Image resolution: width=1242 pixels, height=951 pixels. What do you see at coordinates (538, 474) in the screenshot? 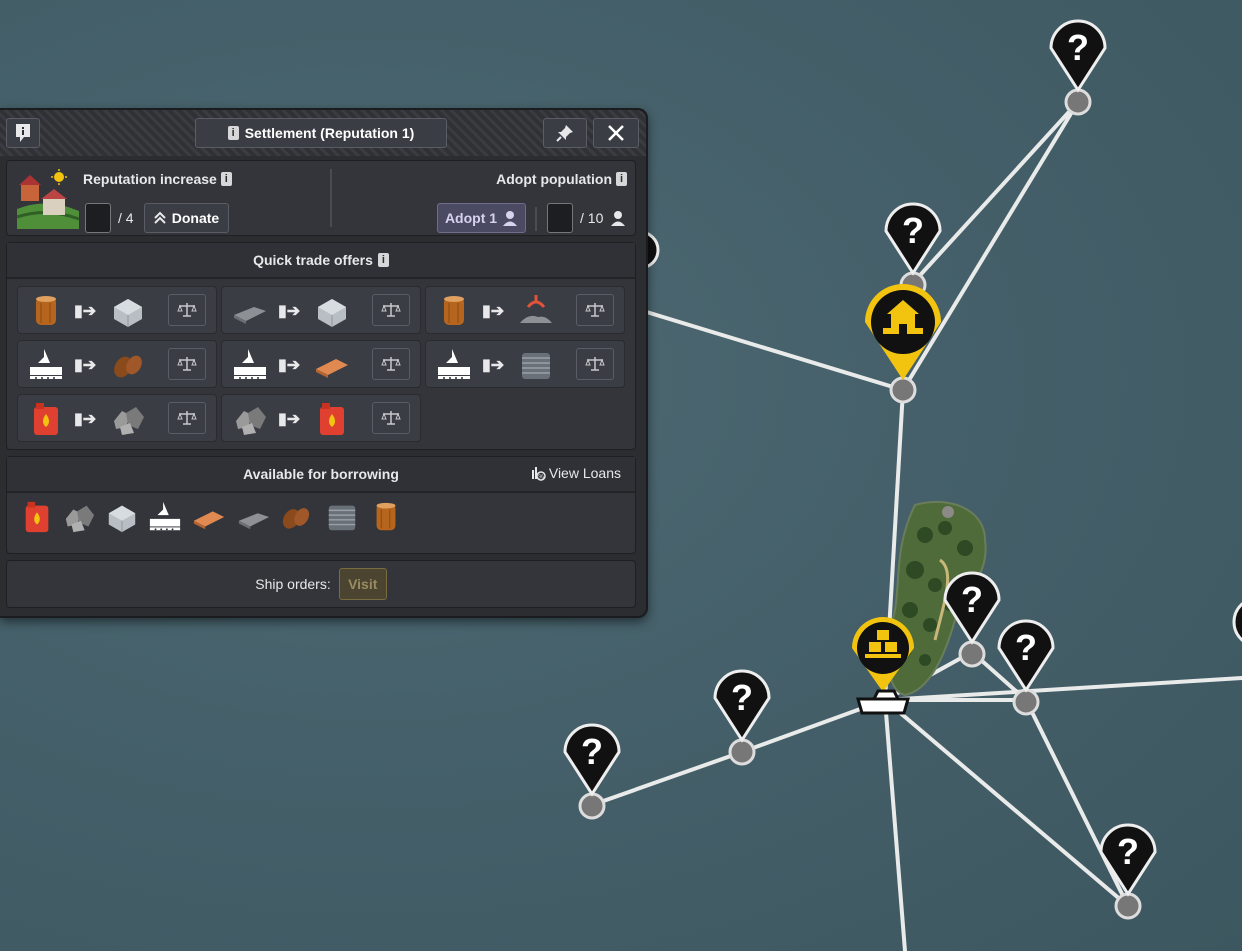
I see `loans-icon: %` at bounding box center [538, 474].